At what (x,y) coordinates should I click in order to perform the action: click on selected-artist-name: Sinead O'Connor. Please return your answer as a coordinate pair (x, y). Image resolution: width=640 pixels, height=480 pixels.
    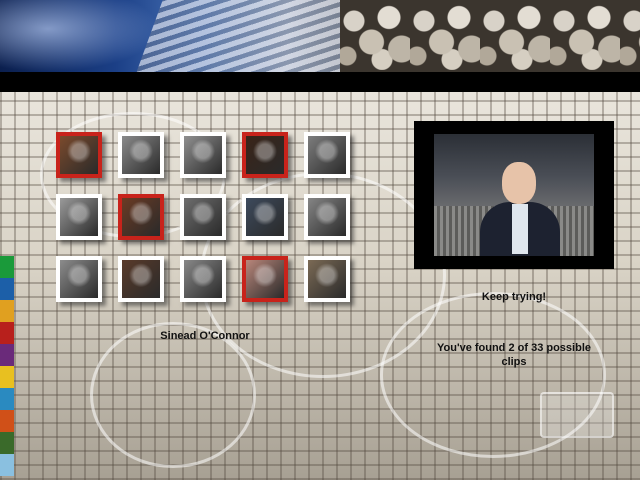
    Looking at the image, I should click on (205, 336).